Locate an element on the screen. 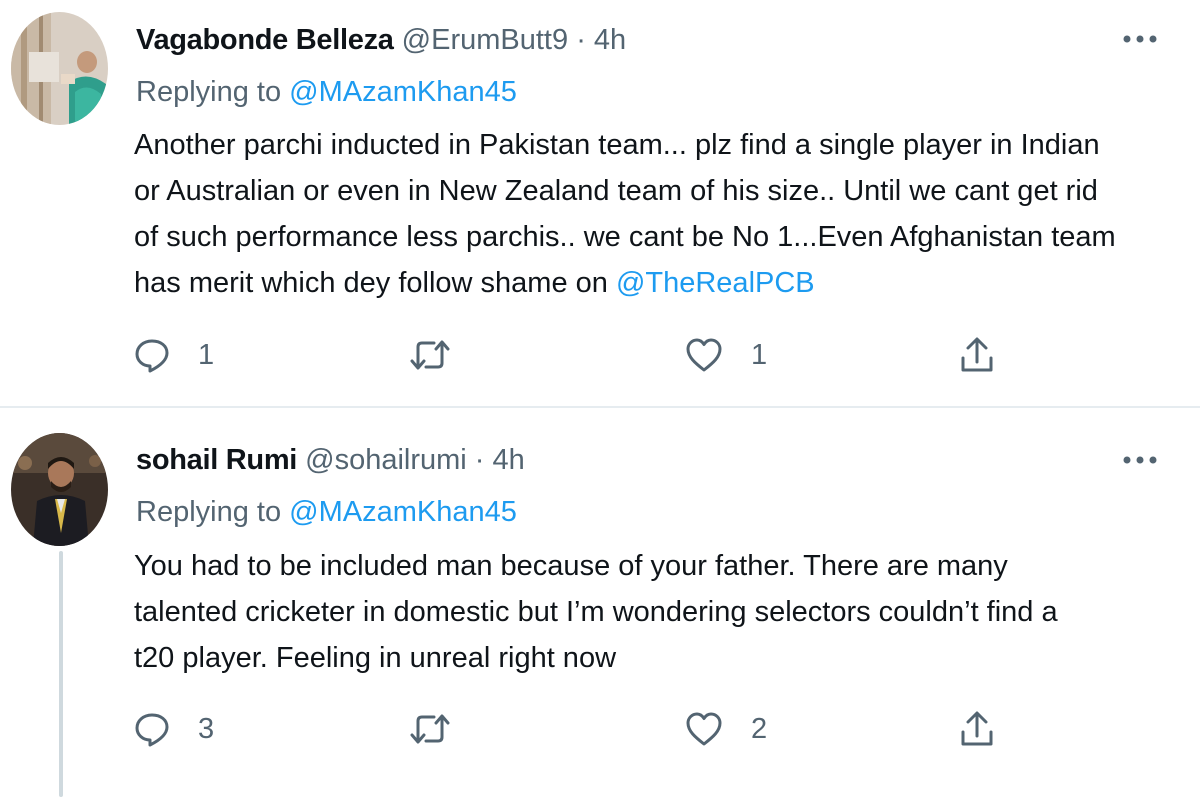  tweet-text-segment: has merit which dey follow shame on is located at coordinates (375, 283).